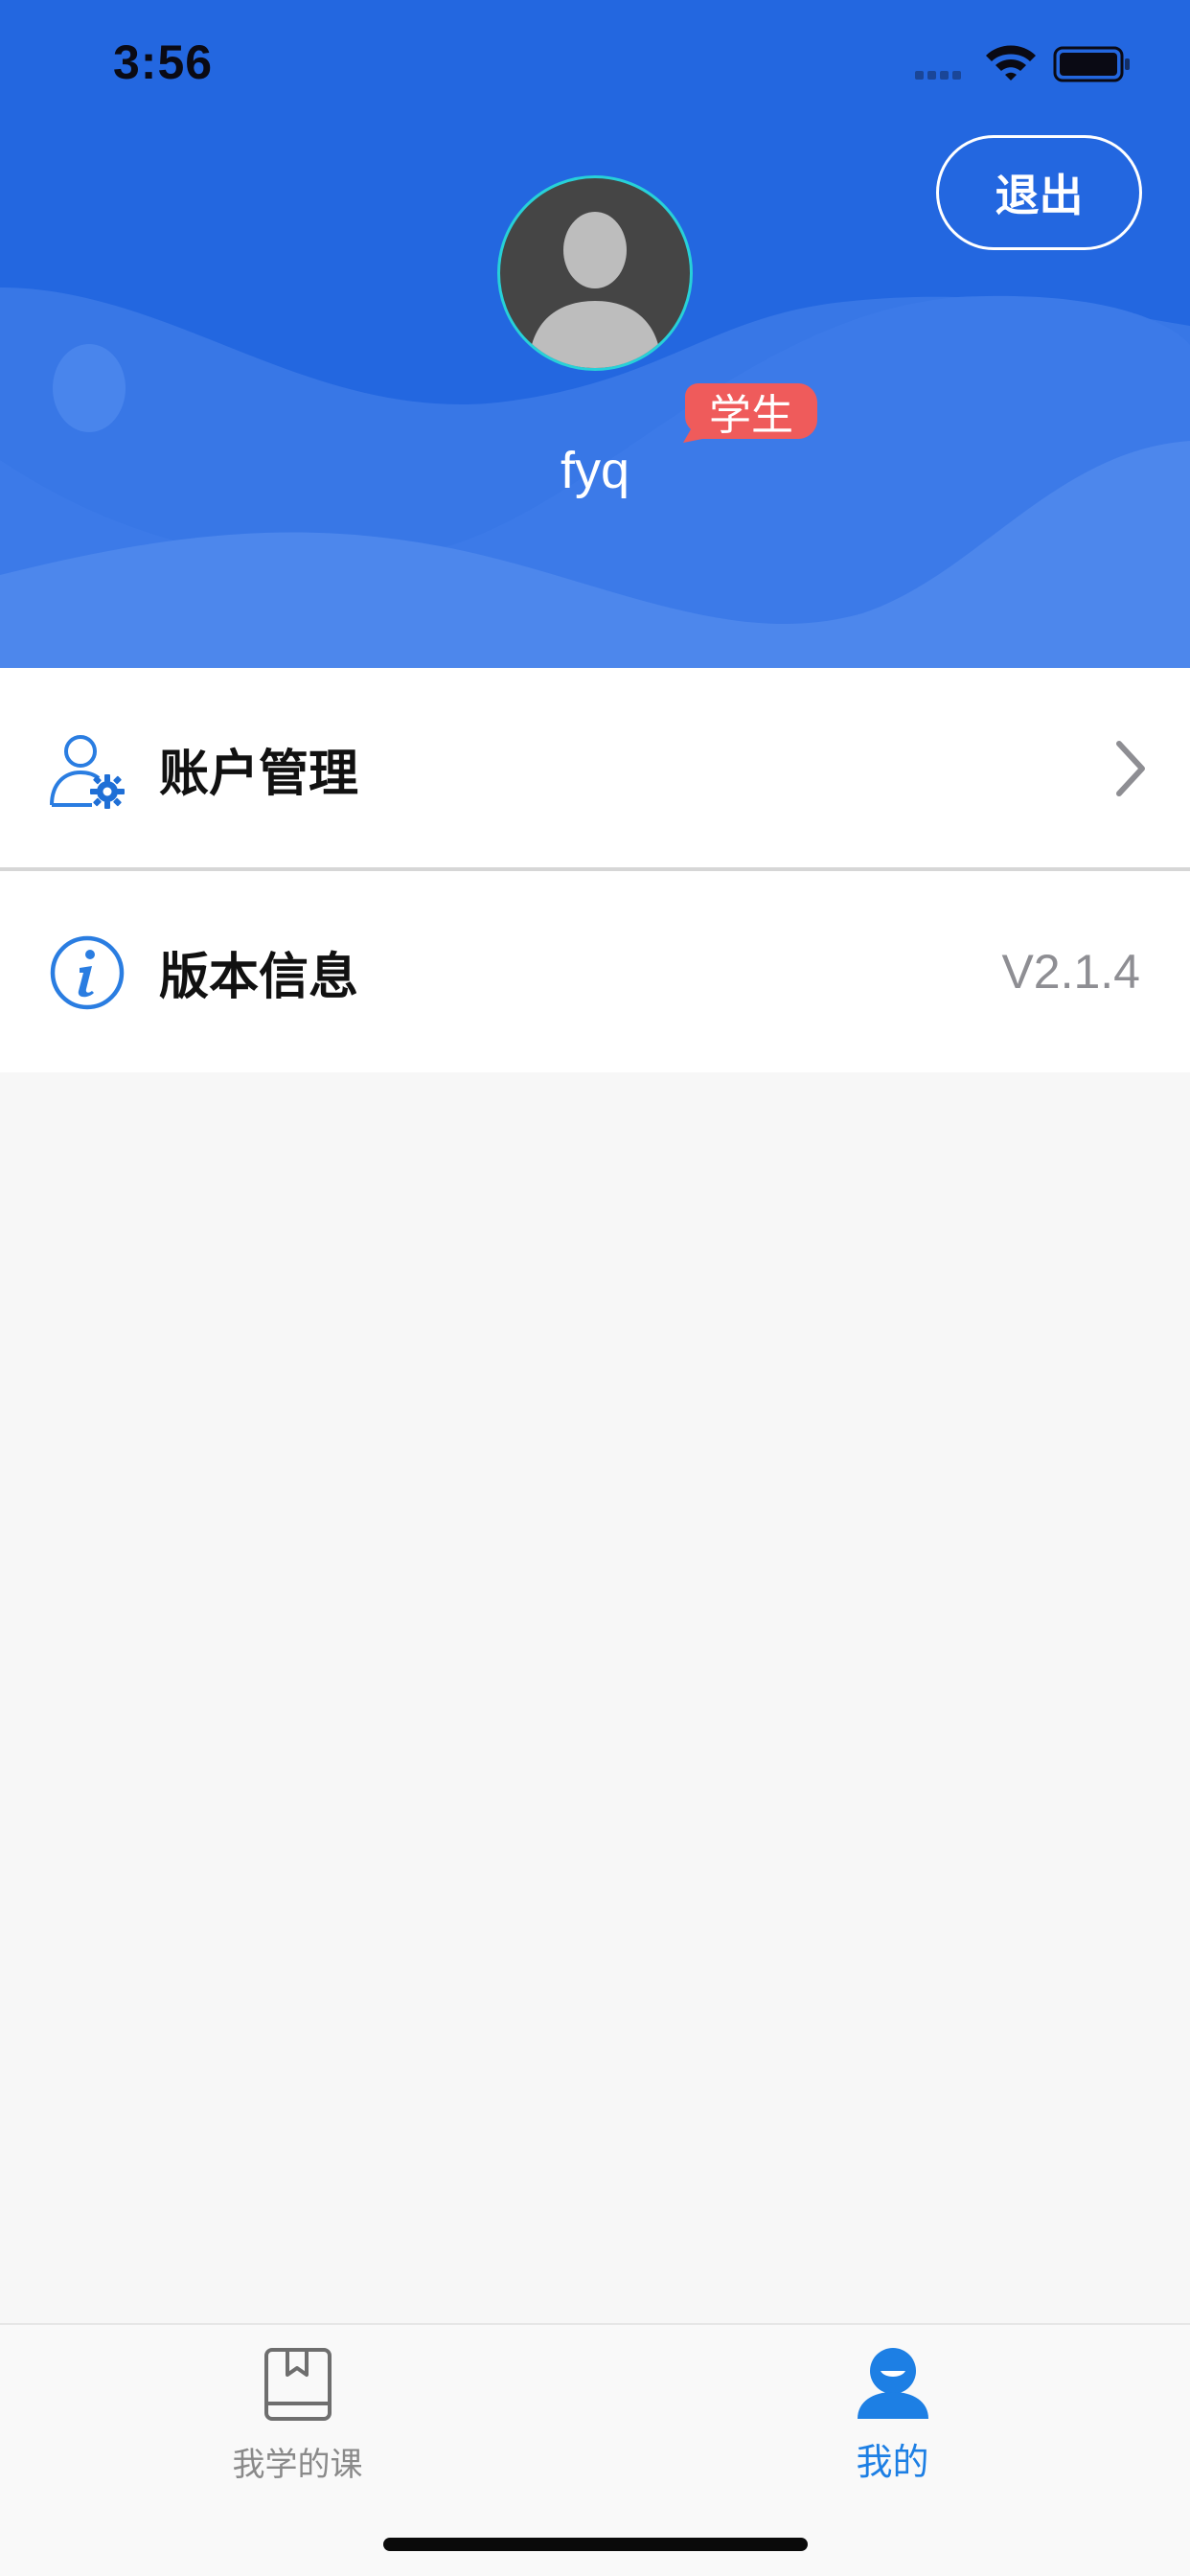 Image resolution: width=1190 pixels, height=2576 pixels. I want to click on tab-my-courses: 我学的课, so click(297, 2421).